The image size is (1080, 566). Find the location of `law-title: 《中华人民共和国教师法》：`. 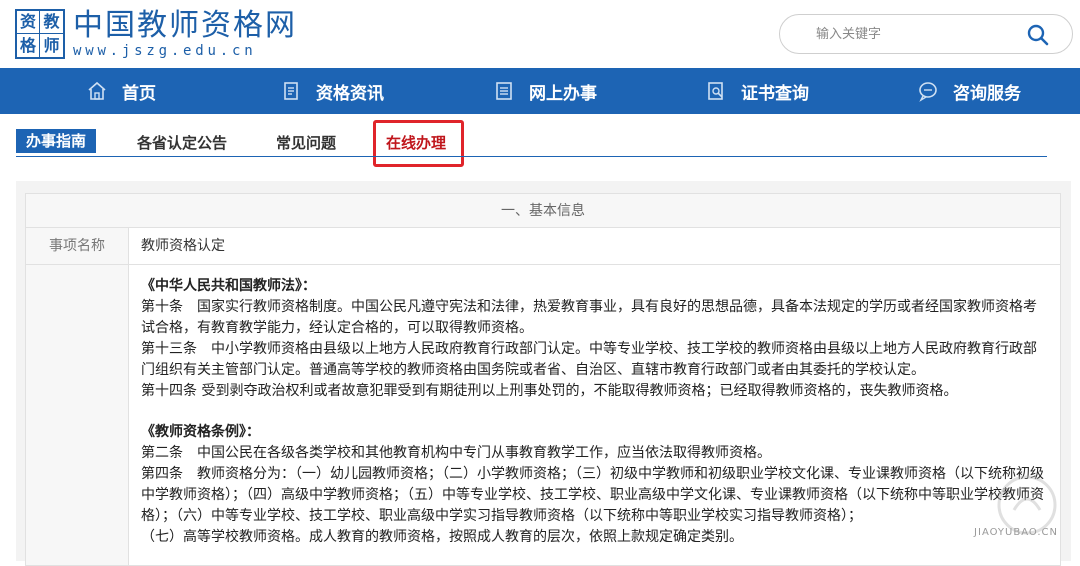

law-title: 《中华人民共和国教师法》： is located at coordinates (228, 286).